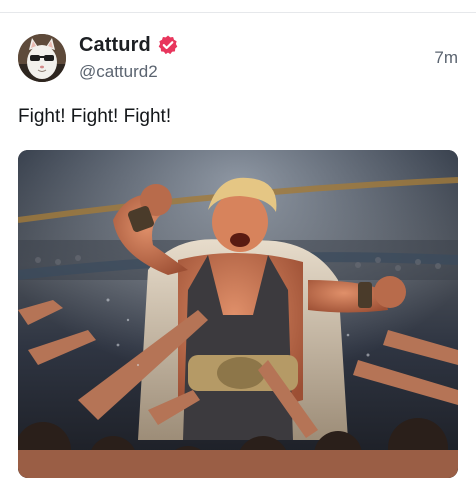  I want to click on display-name: Catturd, so click(115, 45).